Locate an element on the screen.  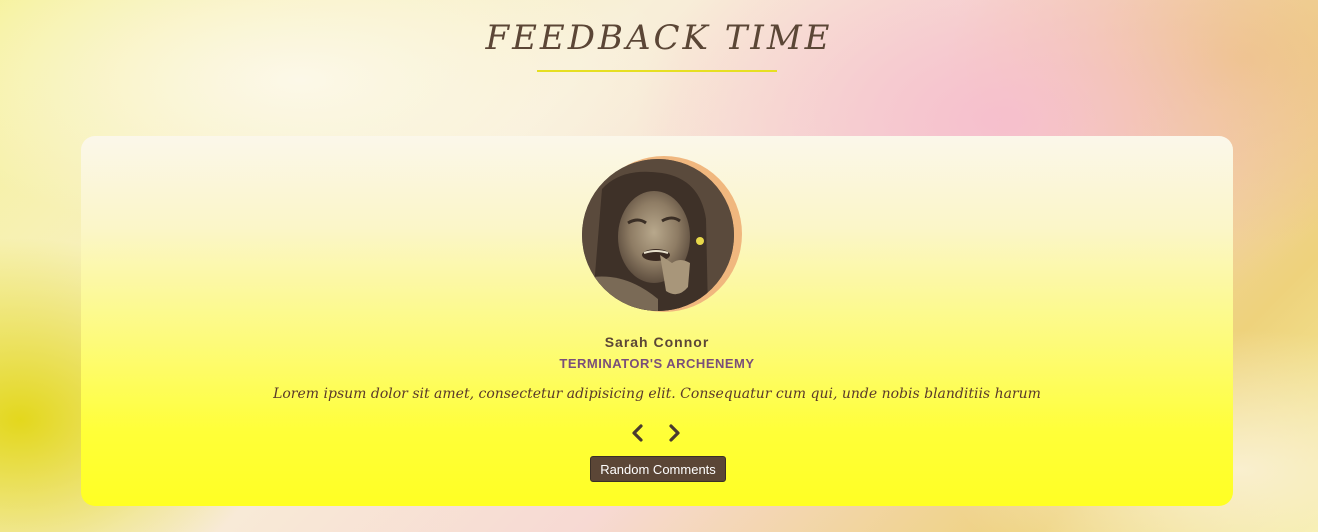
random-comments-button: Random Comments is located at coordinates (658, 469).